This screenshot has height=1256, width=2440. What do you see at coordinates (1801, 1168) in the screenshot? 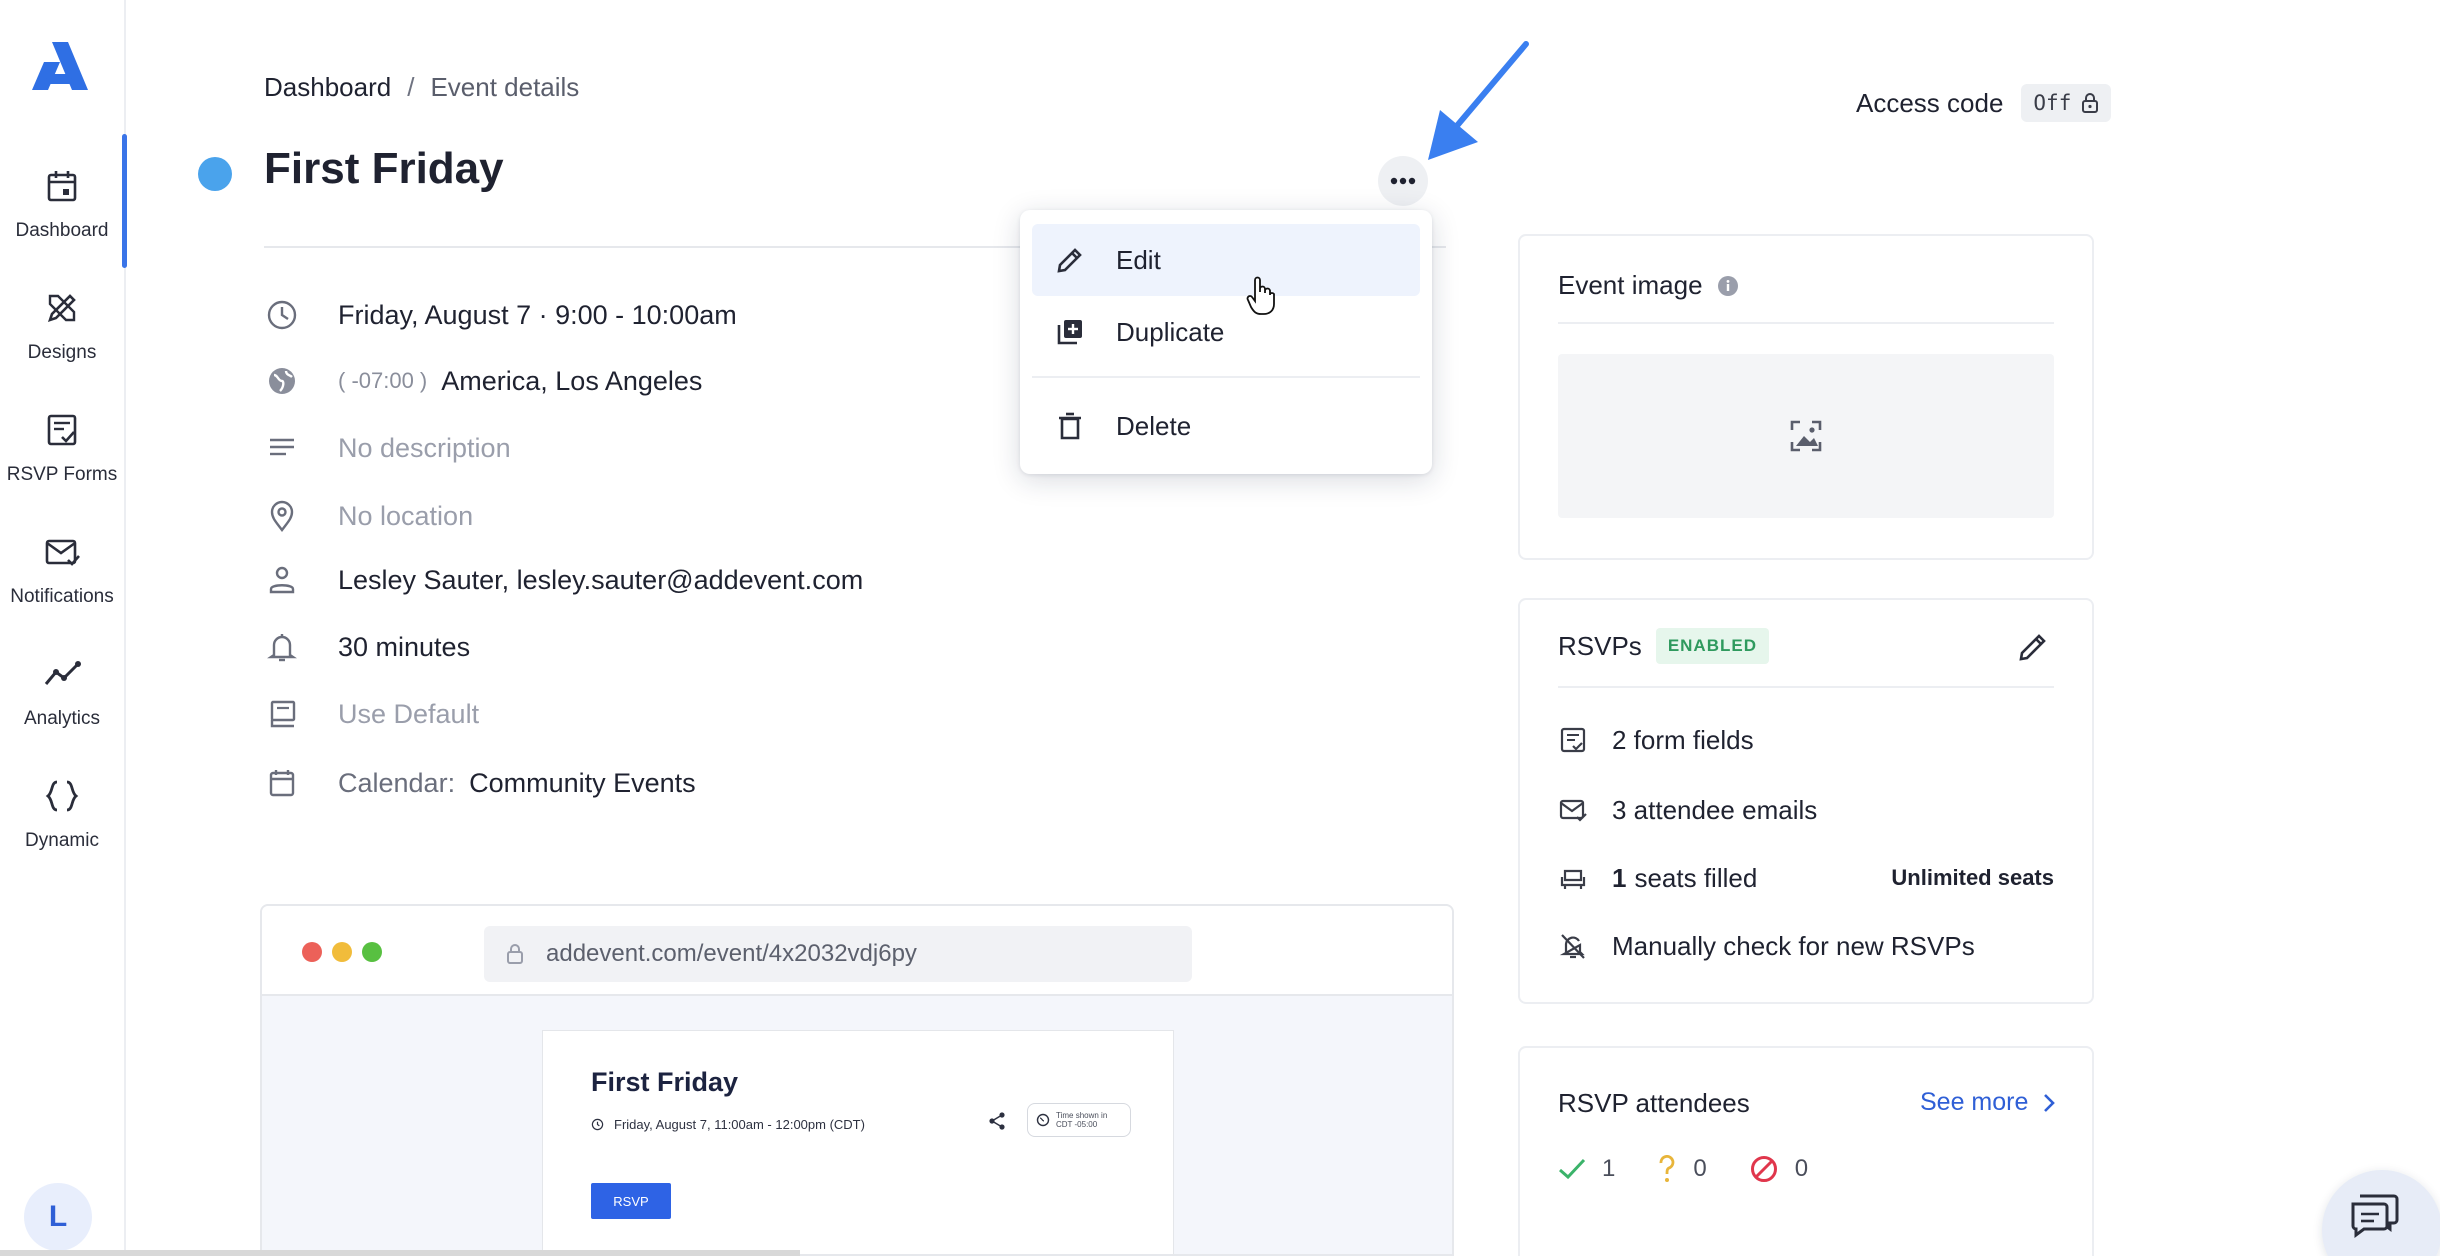
I see `declined-count-value: 0` at bounding box center [1801, 1168].